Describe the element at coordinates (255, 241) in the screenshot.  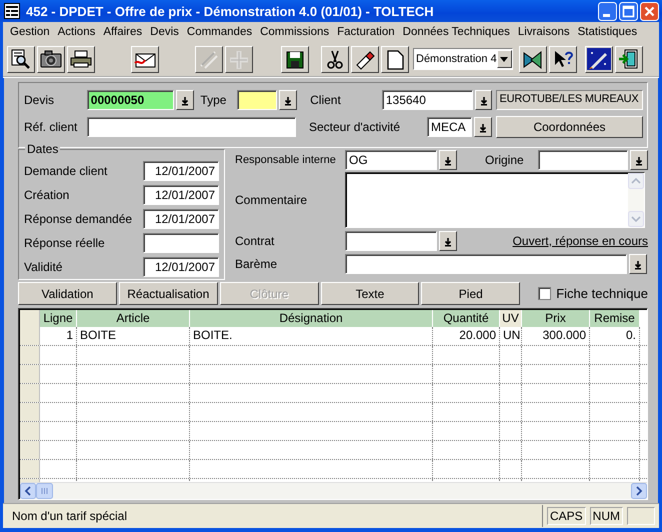
I see `field-label: Contrat` at that location.